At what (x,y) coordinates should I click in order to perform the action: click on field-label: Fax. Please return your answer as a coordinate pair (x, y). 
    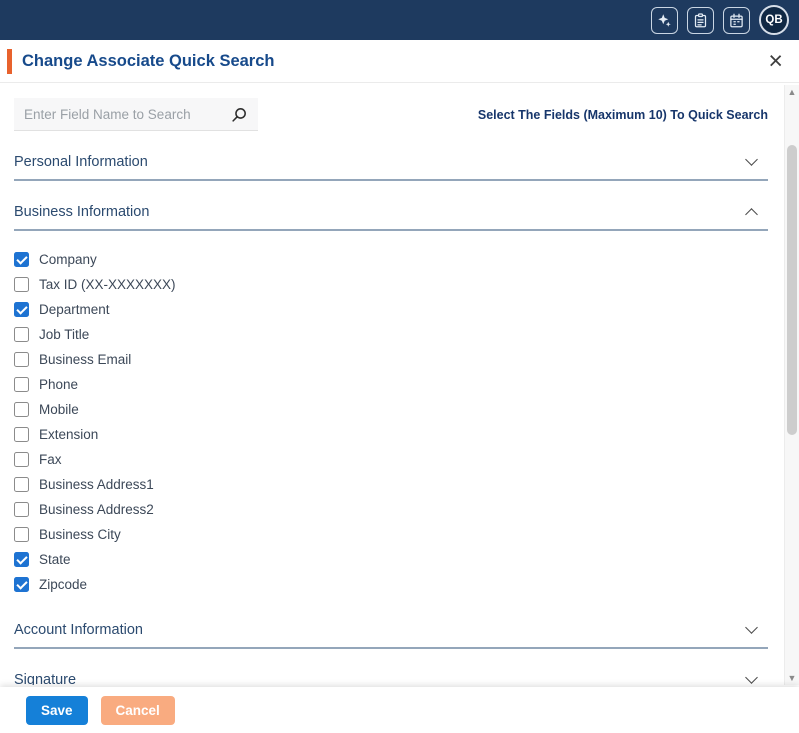
    Looking at the image, I should click on (50, 459).